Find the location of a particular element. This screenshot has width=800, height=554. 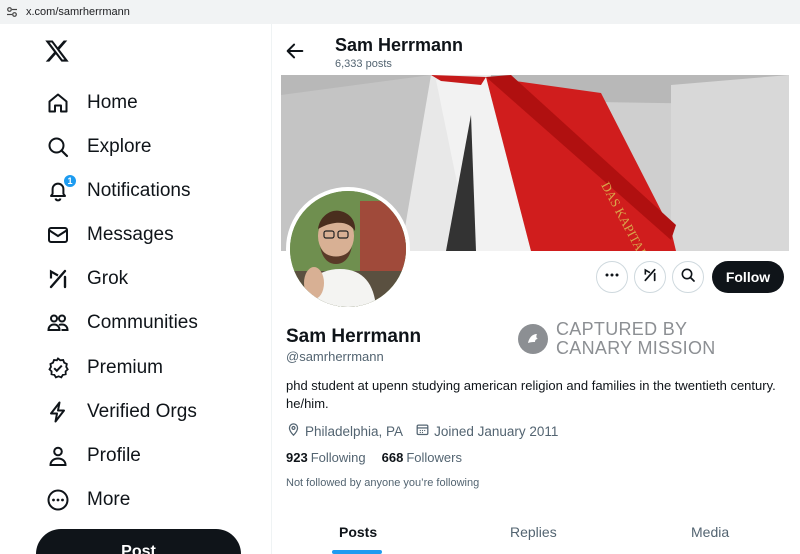

location: Philadelphia, PA is located at coordinates (344, 431).